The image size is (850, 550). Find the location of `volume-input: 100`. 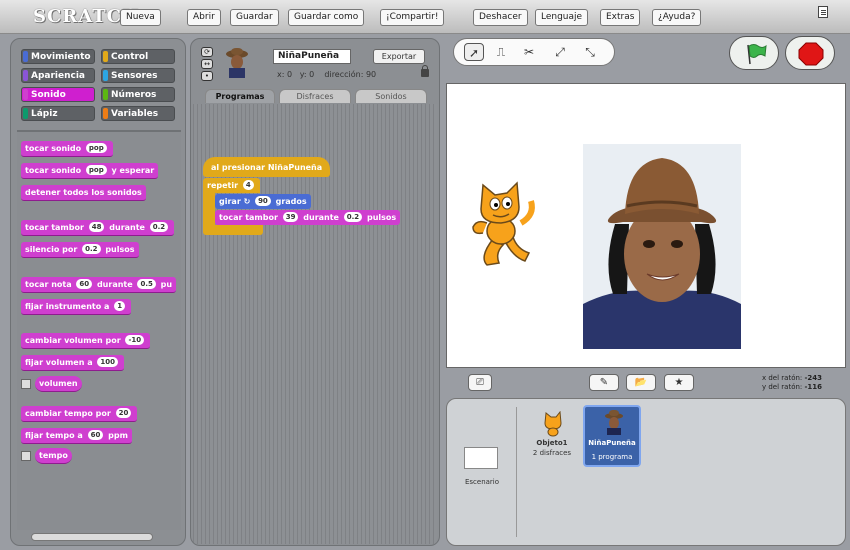

volume-input: 100 is located at coordinates (108, 362).